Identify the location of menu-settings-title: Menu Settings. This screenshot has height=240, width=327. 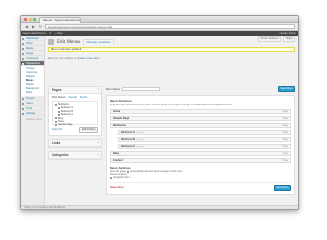
(120, 168).